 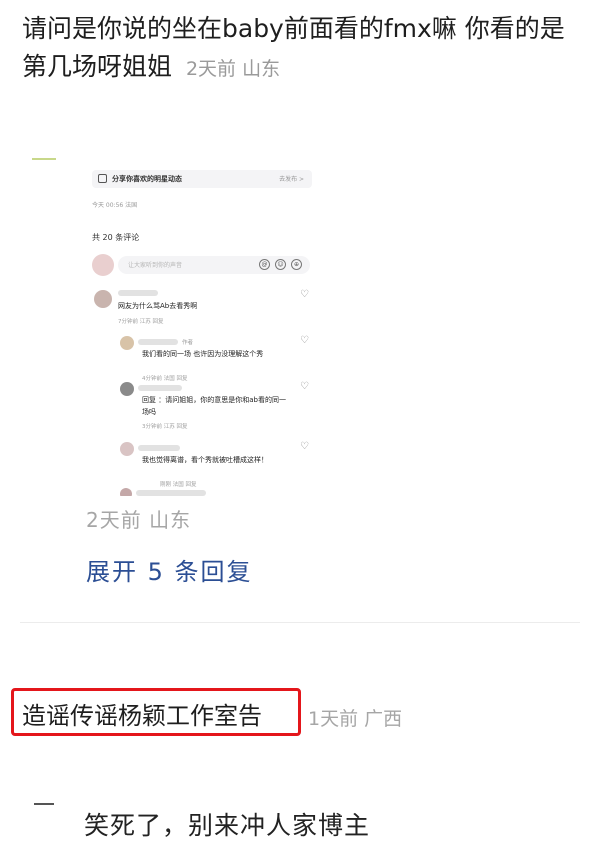 What do you see at coordinates (233, 69) in the screenshot?
I see `comment-meta: 2天前 山东` at bounding box center [233, 69].